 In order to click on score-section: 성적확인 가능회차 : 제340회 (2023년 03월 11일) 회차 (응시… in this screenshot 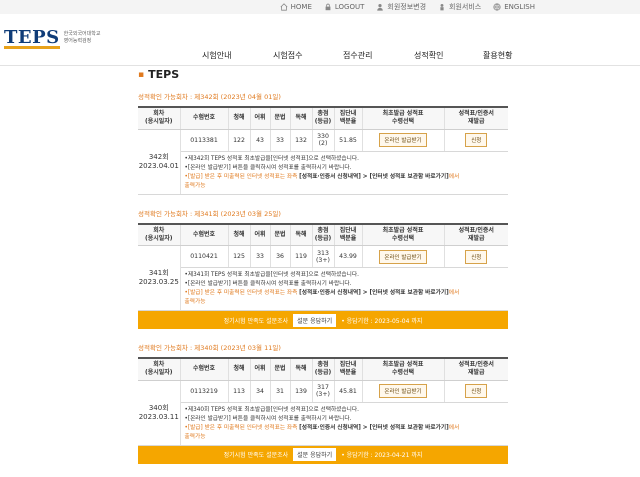, I will do `click(323, 403)`.